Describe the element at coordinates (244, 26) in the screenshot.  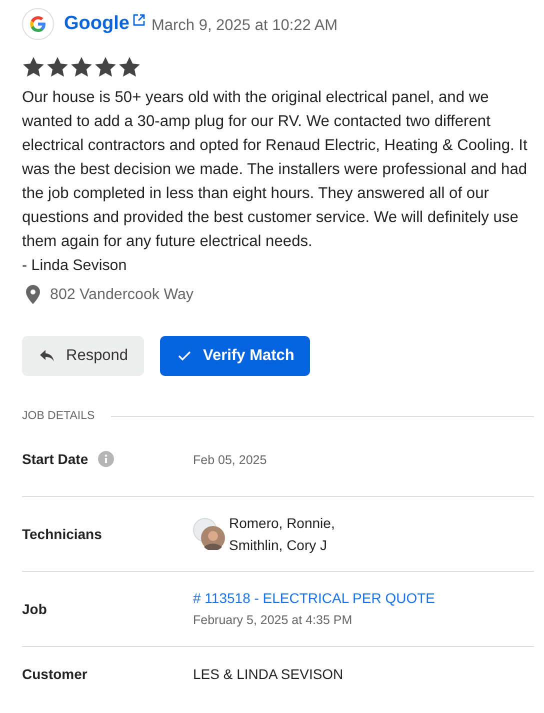
I see `review-date: March 9, 2025 at 10:22 AM` at that location.